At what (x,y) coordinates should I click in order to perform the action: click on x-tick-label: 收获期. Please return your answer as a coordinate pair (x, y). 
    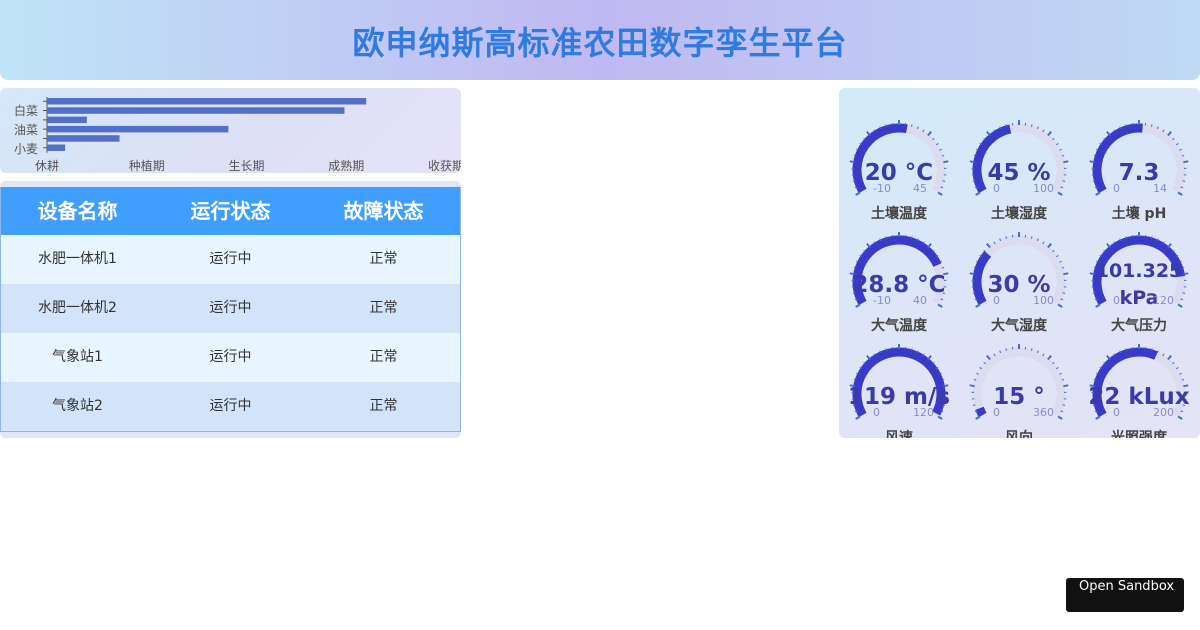
    Looking at the image, I should click on (444, 166).